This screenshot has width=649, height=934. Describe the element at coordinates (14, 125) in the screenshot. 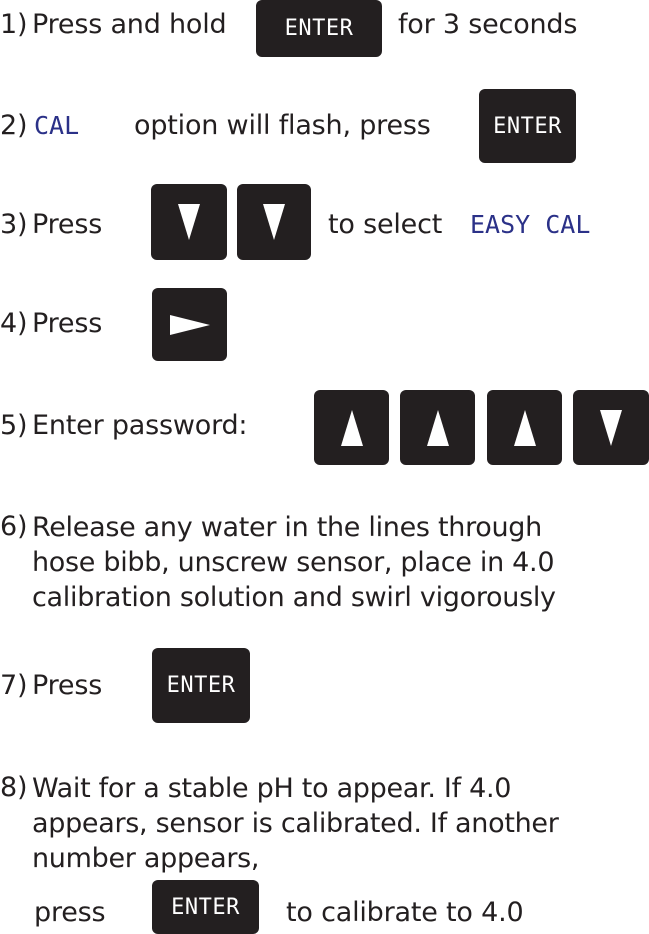

I see `step-number: 2)` at that location.